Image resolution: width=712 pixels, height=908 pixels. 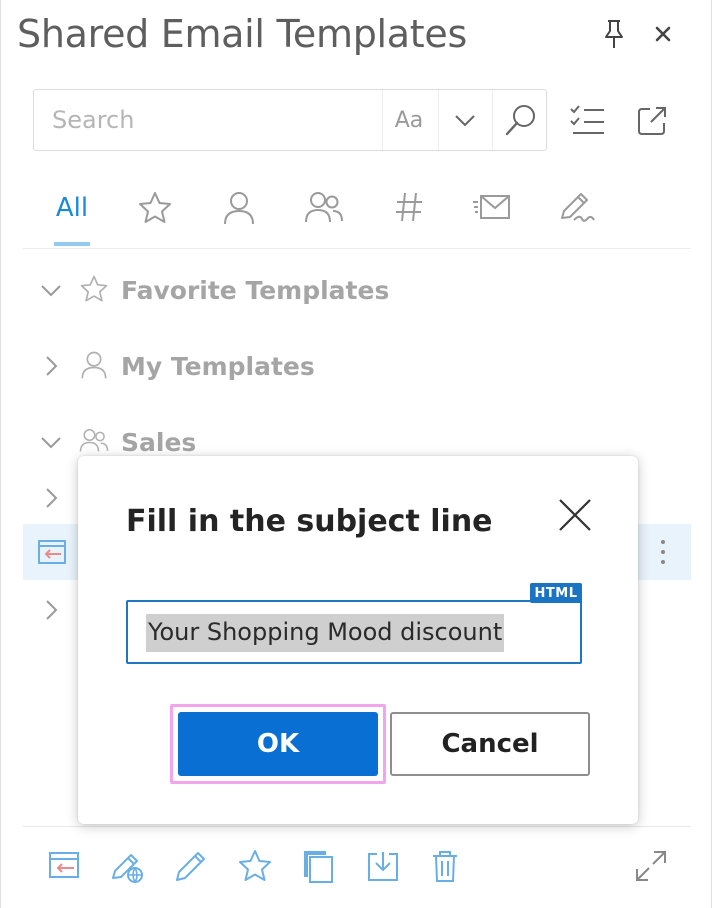 I want to click on pencil-icon, so click(x=190, y=866).